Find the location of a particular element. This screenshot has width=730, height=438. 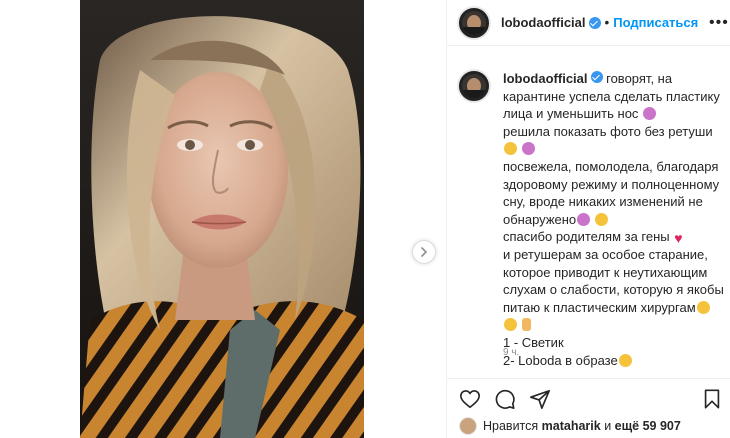

red-heart-icon: ♥ is located at coordinates (678, 238).